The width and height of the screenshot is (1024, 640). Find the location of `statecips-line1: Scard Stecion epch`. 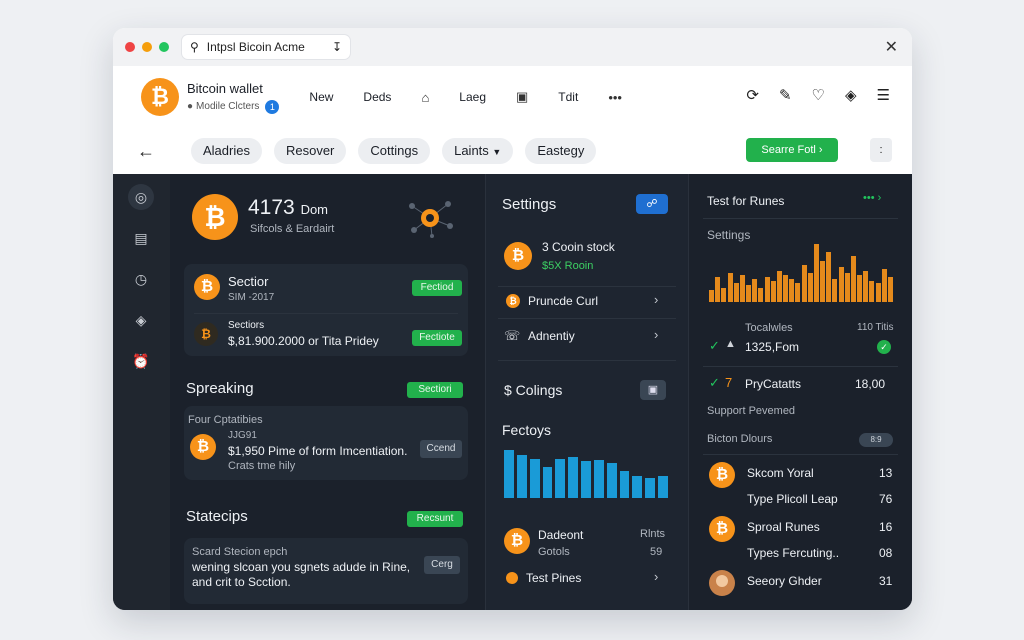

statecips-line1: Scard Stecion epch is located at coordinates (240, 552).